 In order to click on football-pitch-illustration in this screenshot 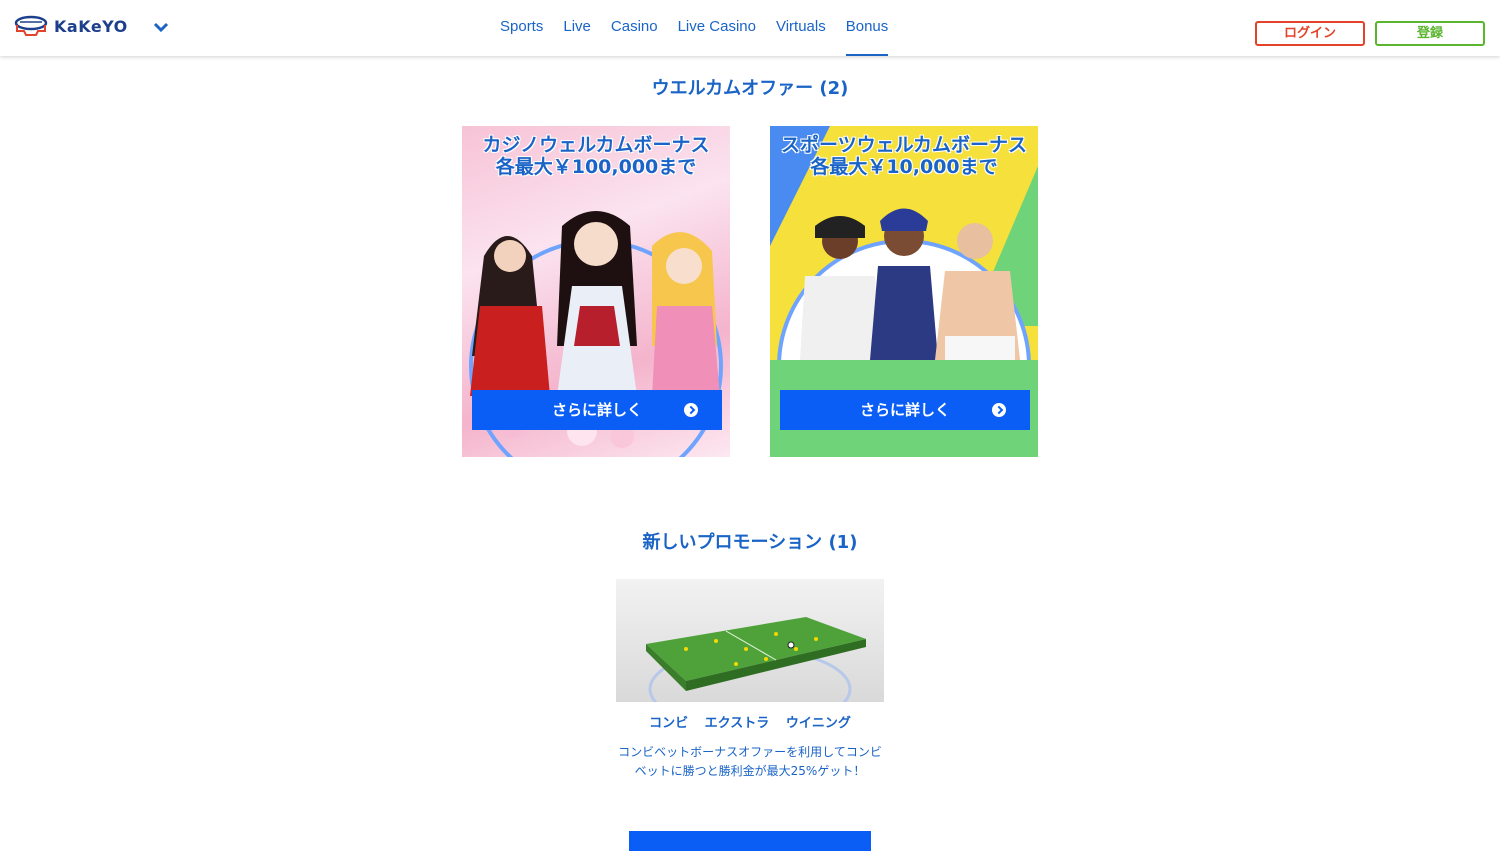, I will do `click(756, 659)`.